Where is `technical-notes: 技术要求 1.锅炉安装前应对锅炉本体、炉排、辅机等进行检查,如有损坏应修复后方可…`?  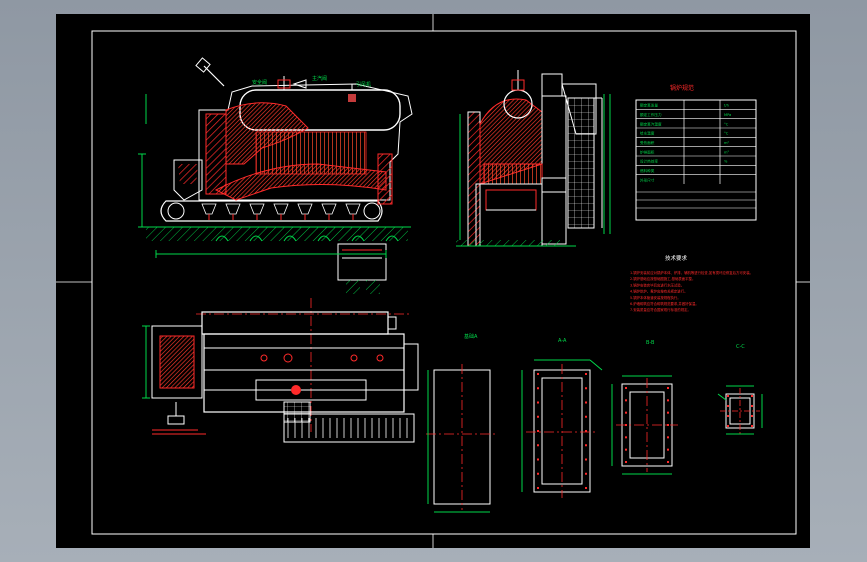
technical-notes: 技术要求 1.锅炉安装前应对锅炉本体、炉排、辅机等进行检查,如有损坏应修复后方可… is located at coordinates (691, 283).